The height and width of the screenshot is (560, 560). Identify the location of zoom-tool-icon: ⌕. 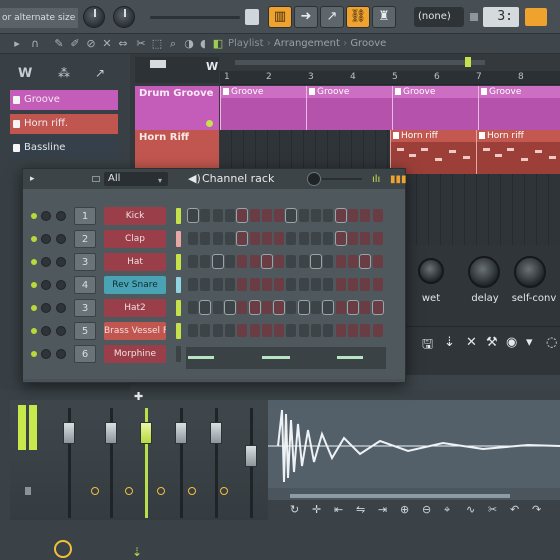
(173, 44).